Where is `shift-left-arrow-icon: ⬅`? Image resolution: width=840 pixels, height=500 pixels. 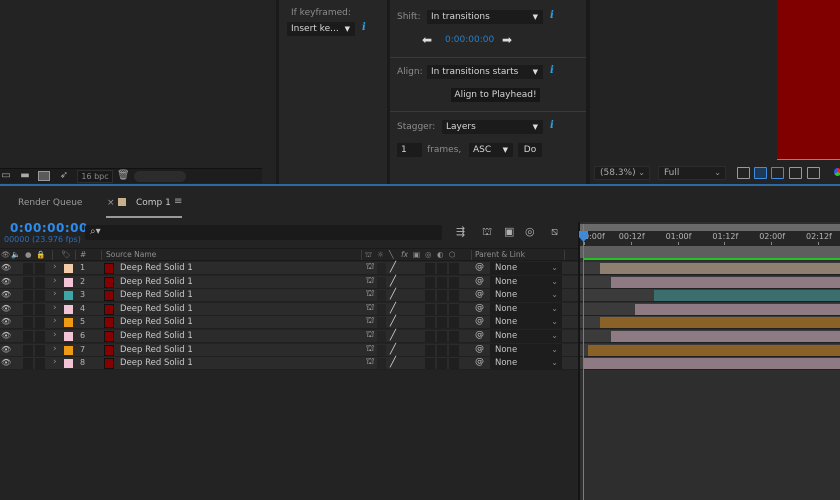 shift-left-arrow-icon: ⬅ is located at coordinates (427, 40).